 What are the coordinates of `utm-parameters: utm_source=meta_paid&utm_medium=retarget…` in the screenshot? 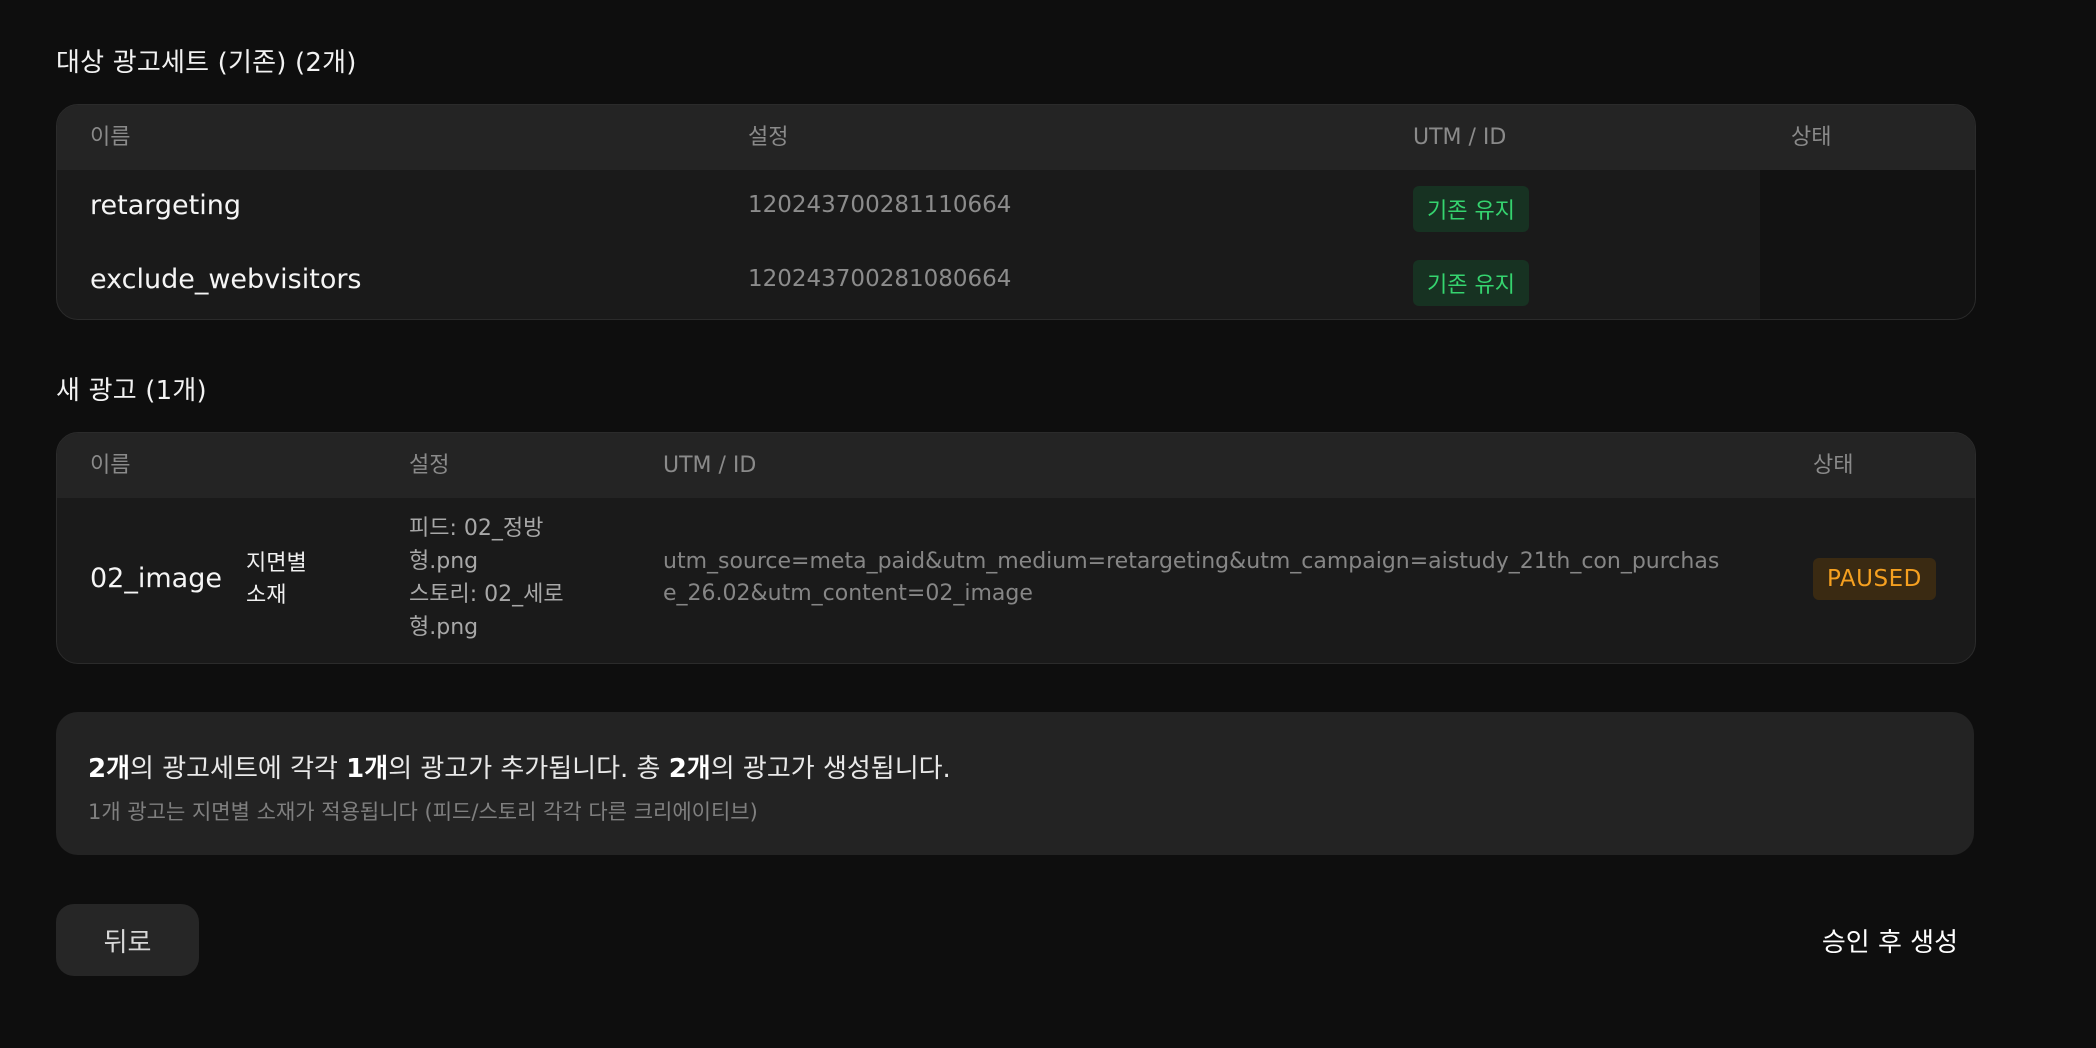 It's located at (1191, 578).